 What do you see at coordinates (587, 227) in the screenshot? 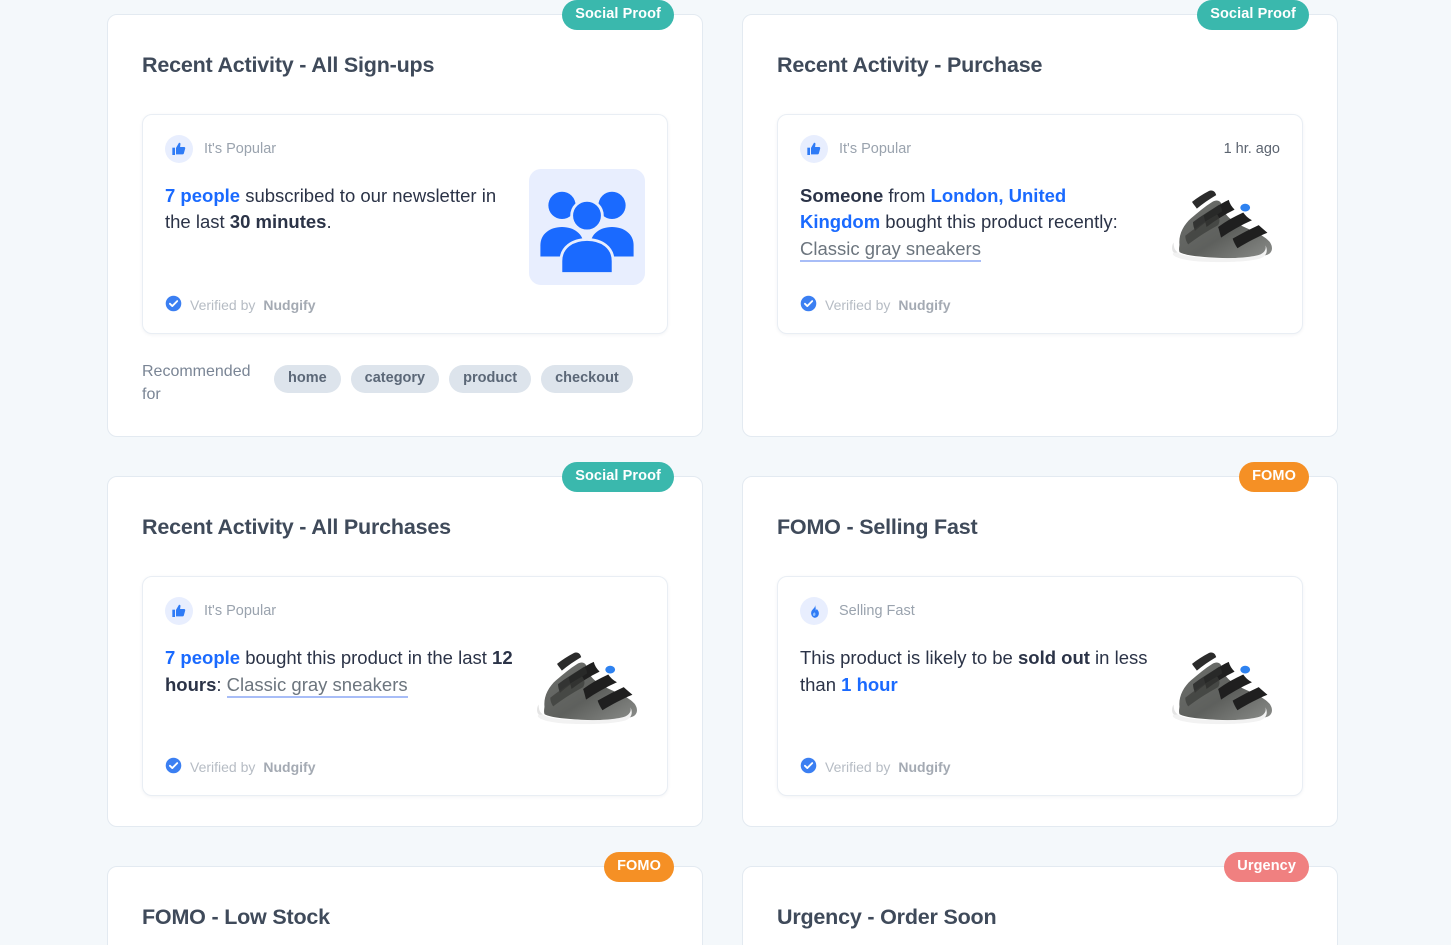
I see `people-group-icon` at bounding box center [587, 227].